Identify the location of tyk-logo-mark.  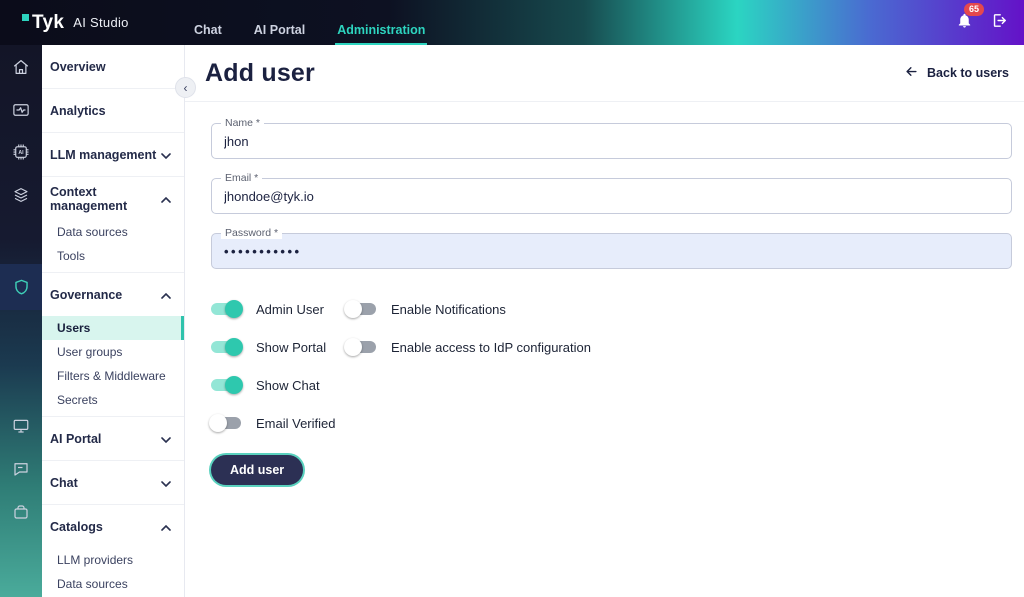
(25, 17).